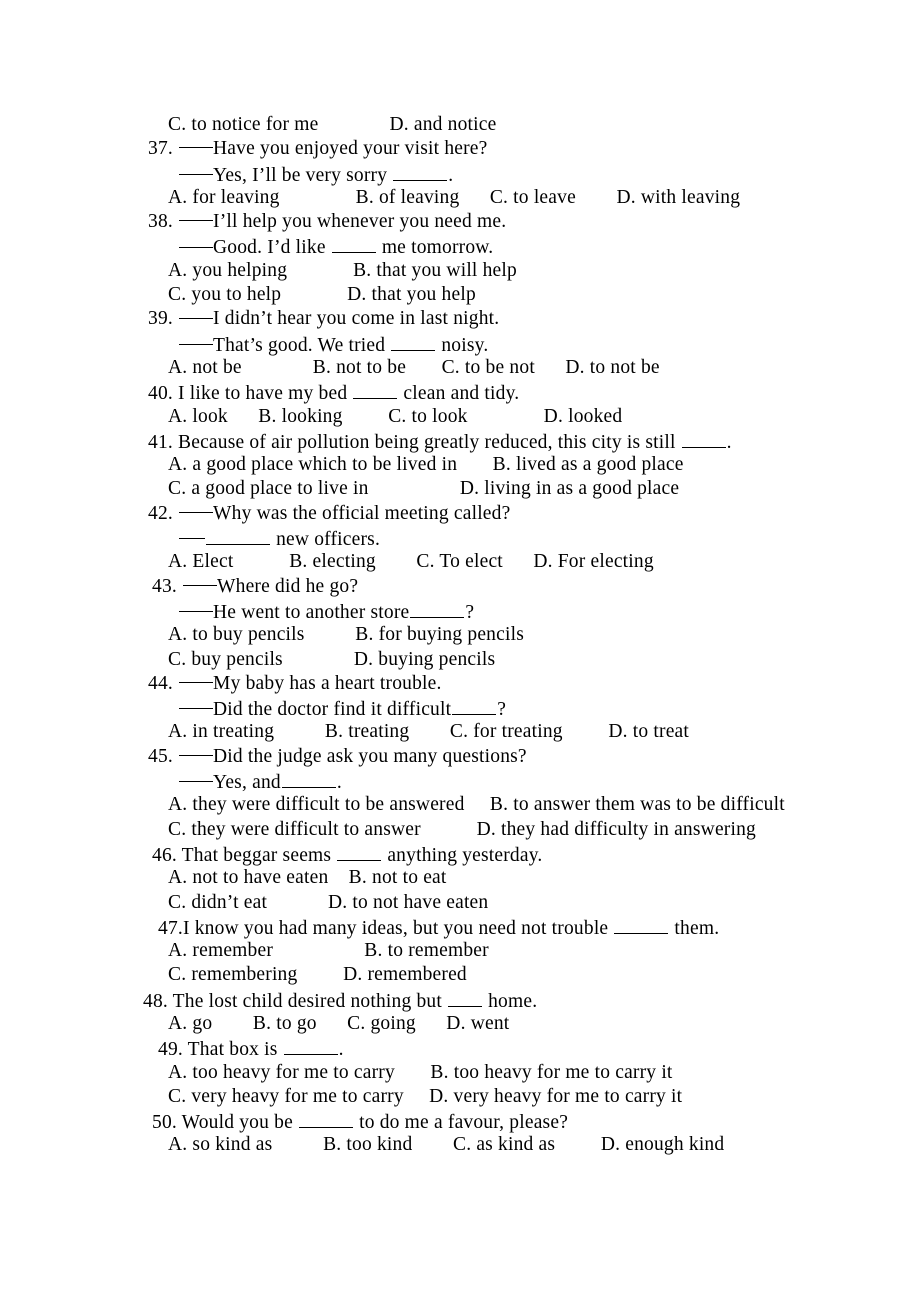  What do you see at coordinates (342, 270) in the screenshot?
I see `line-text: A. you helping B. that you will help` at bounding box center [342, 270].